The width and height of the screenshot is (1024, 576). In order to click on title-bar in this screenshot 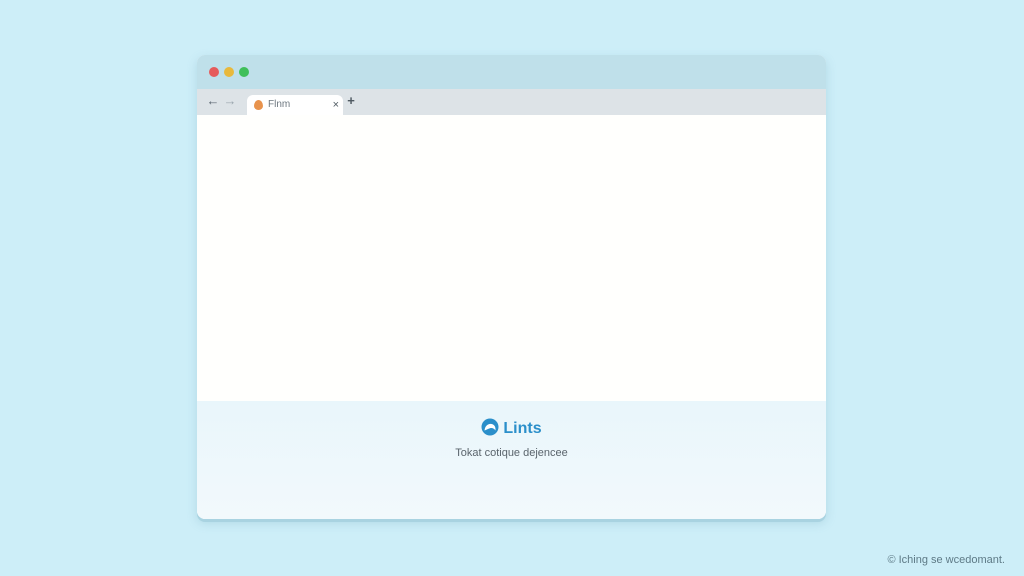, I will do `click(511, 72)`.